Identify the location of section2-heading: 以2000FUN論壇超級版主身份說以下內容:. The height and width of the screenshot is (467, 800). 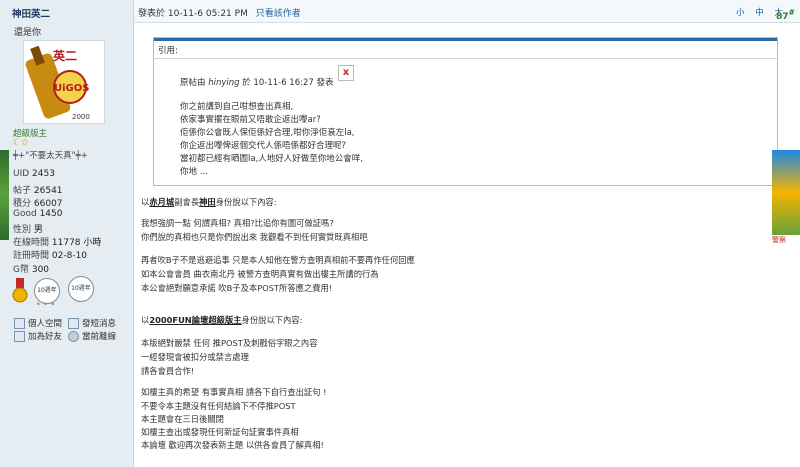
(221, 320).